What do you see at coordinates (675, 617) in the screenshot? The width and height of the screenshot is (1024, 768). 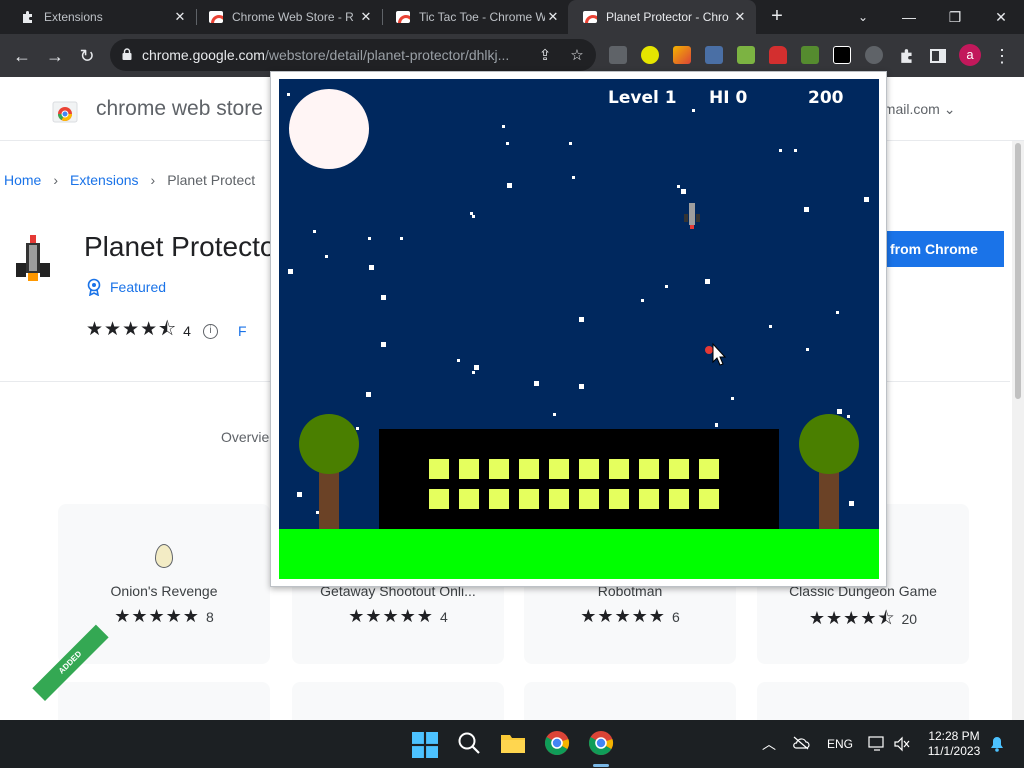 I see `card-rating-count: 6` at bounding box center [675, 617].